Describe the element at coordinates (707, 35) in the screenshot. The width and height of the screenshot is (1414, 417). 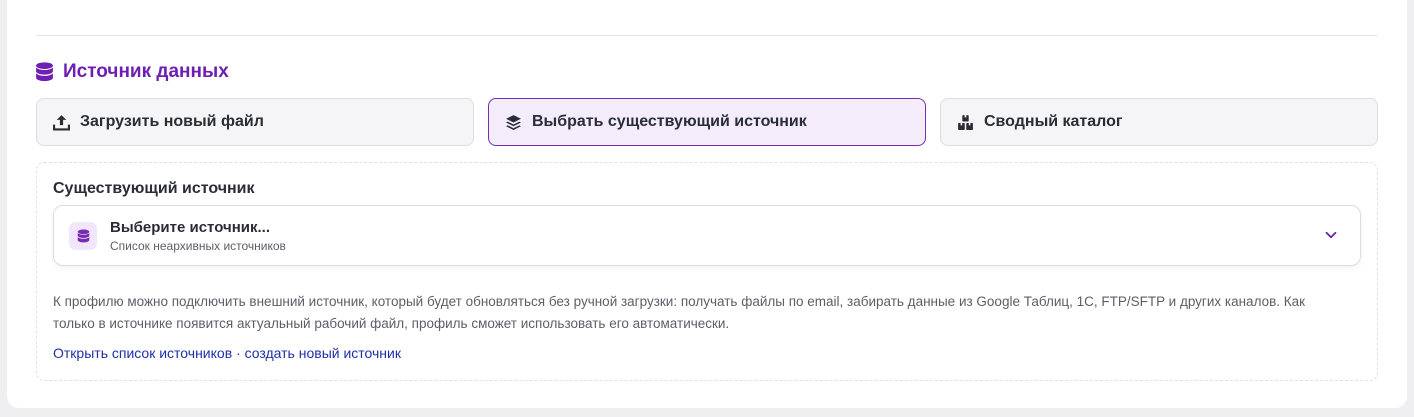
I see `section-divider` at that location.